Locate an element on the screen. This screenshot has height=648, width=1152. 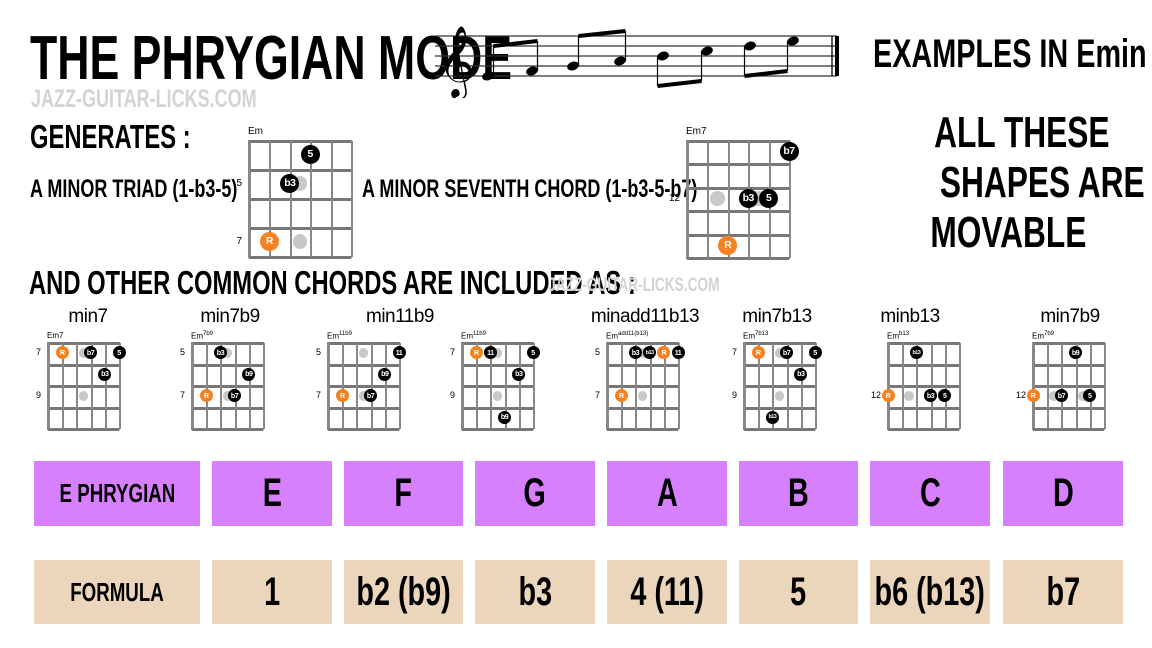
scale-note-cell: D is located at coordinates (1063, 493).